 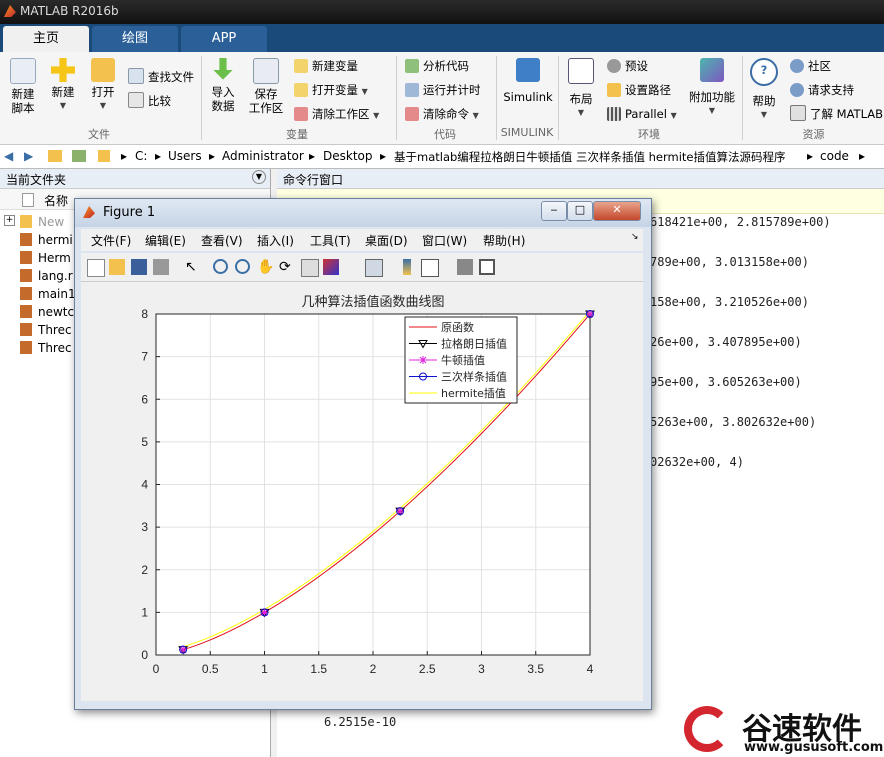 I want to click on layout-button: 布局 ▼, so click(x=581, y=89).